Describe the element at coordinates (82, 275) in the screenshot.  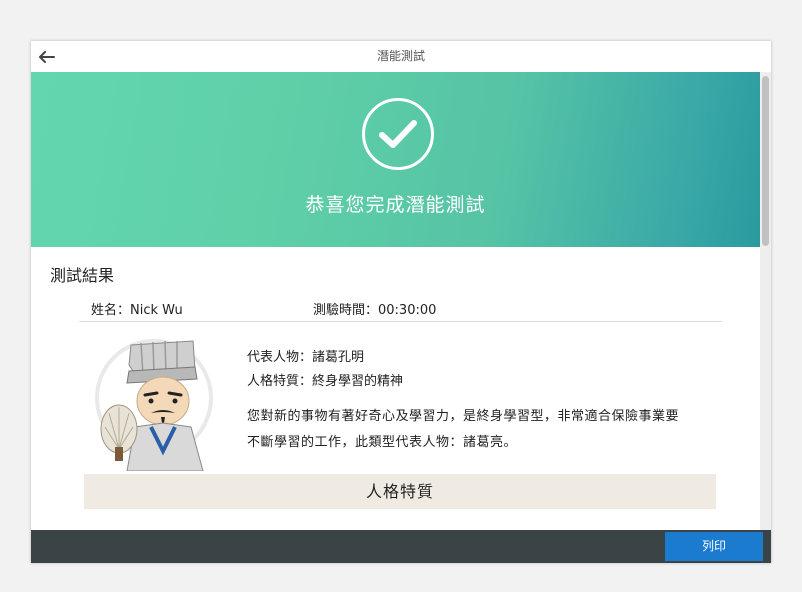
I see `section-title: 測試結果` at that location.